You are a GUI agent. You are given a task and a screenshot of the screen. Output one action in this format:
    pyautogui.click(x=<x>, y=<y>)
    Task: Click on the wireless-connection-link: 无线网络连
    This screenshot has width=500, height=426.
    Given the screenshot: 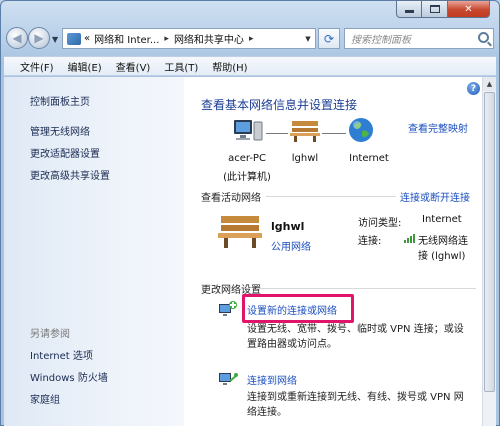 What is the action you would take?
    pyautogui.click(x=443, y=239)
    